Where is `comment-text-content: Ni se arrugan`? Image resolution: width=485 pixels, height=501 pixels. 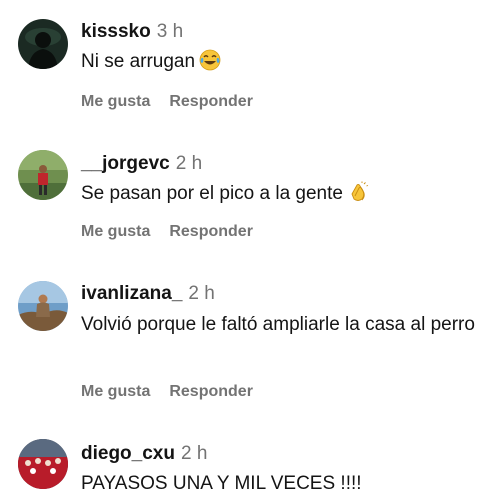 comment-text-content: Ni se arrugan is located at coordinates (138, 61).